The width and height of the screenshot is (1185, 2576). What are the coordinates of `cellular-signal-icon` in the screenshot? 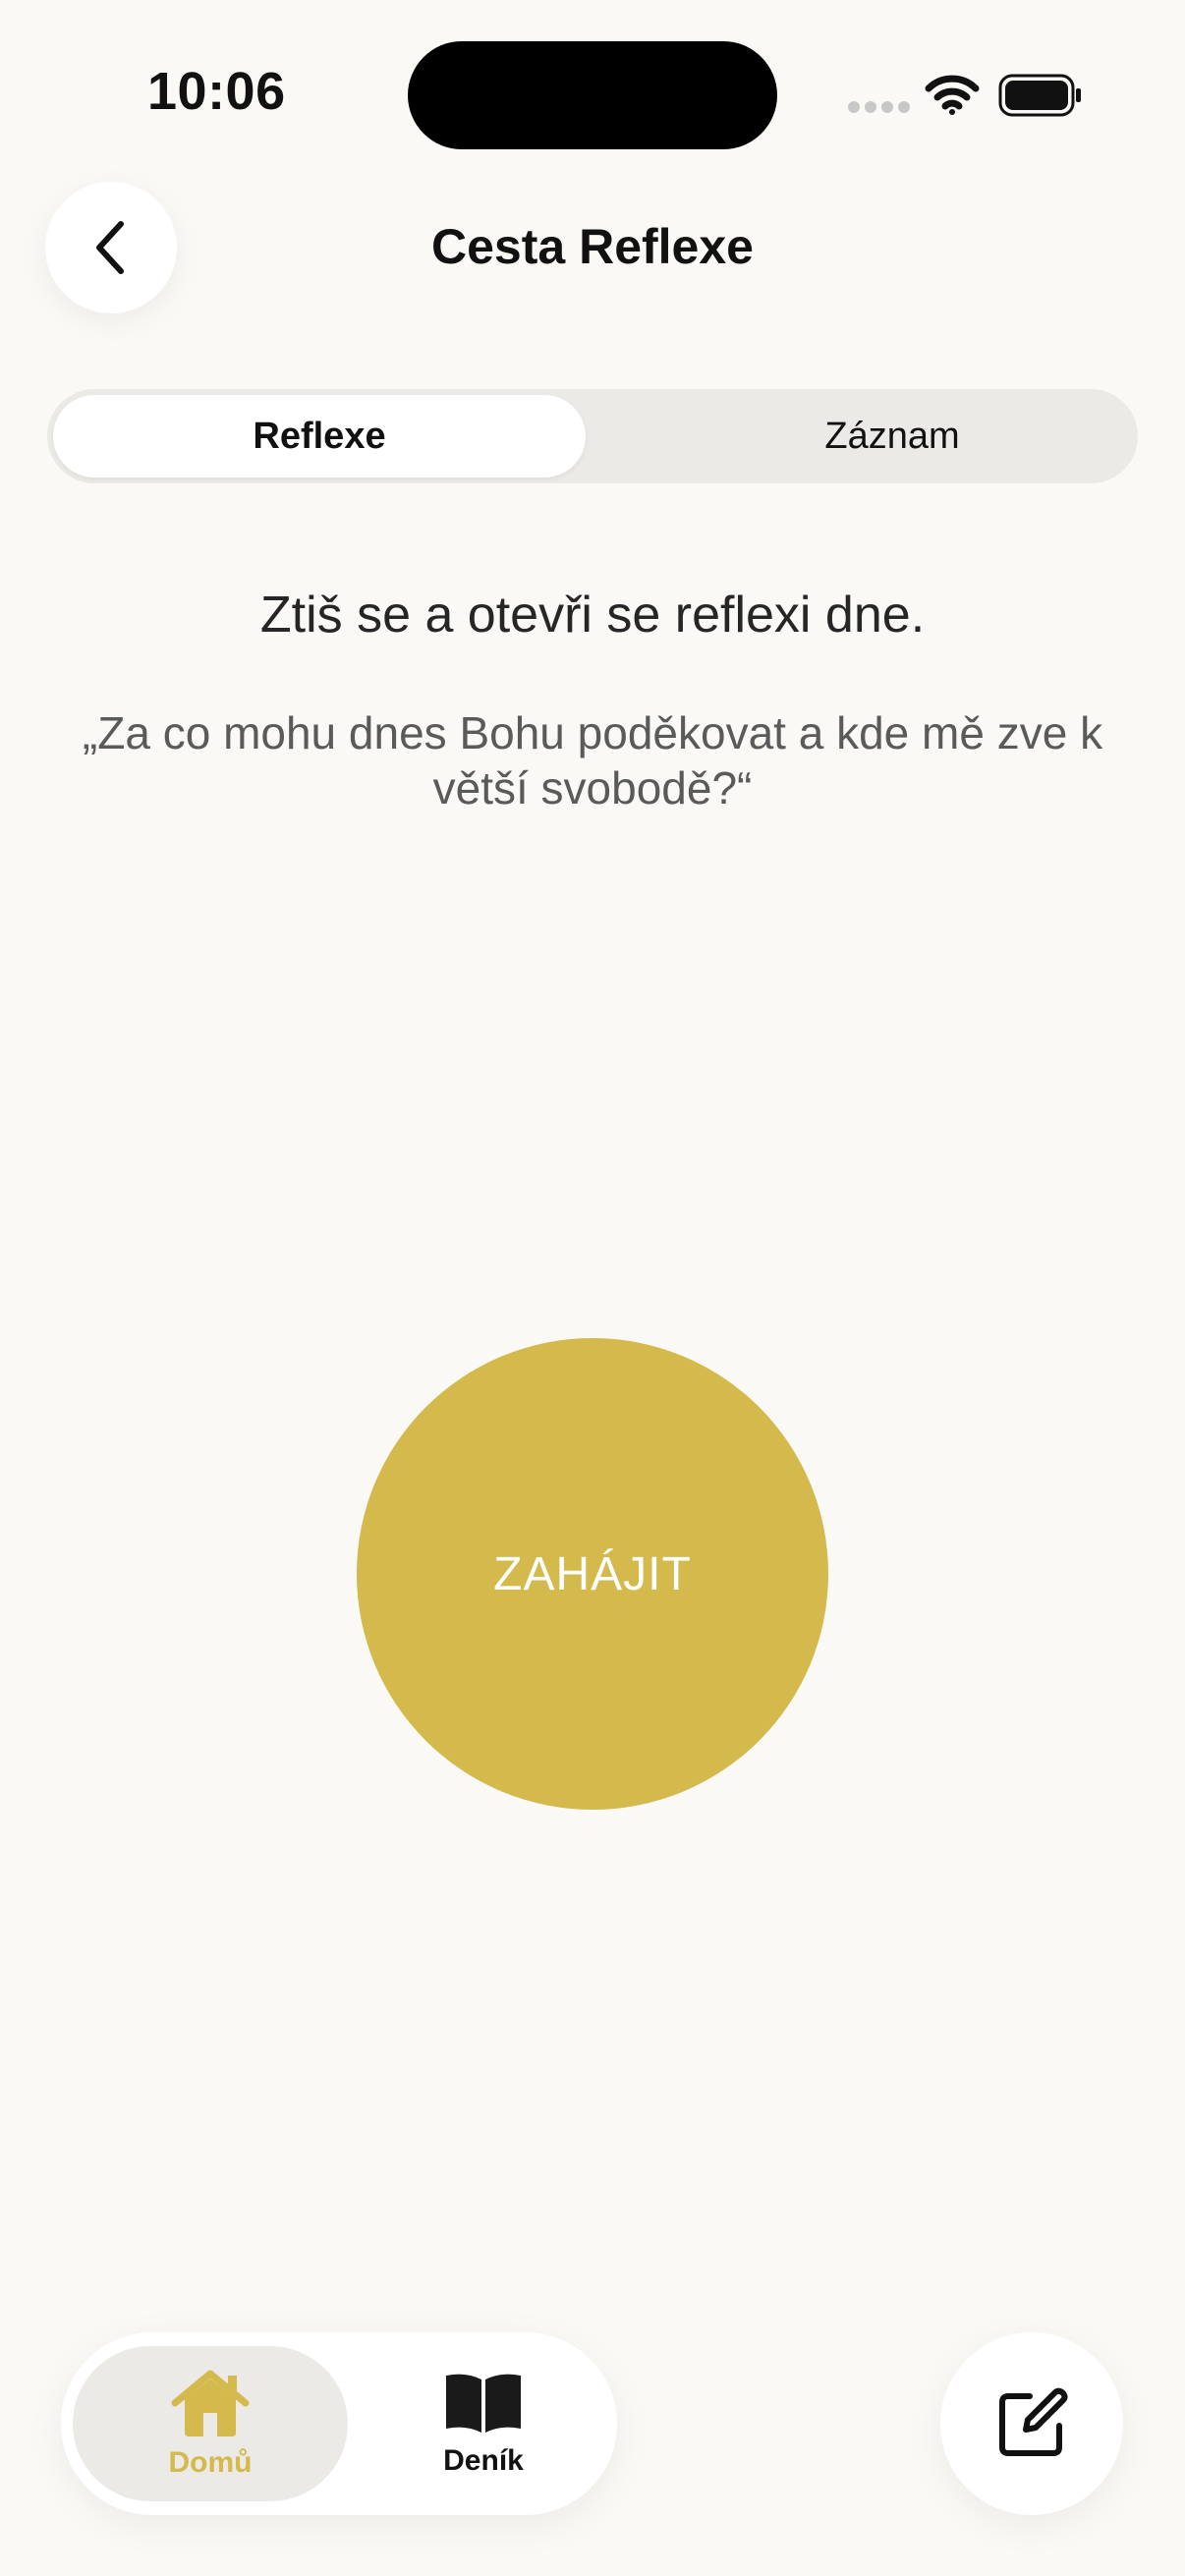 It's located at (879, 107).